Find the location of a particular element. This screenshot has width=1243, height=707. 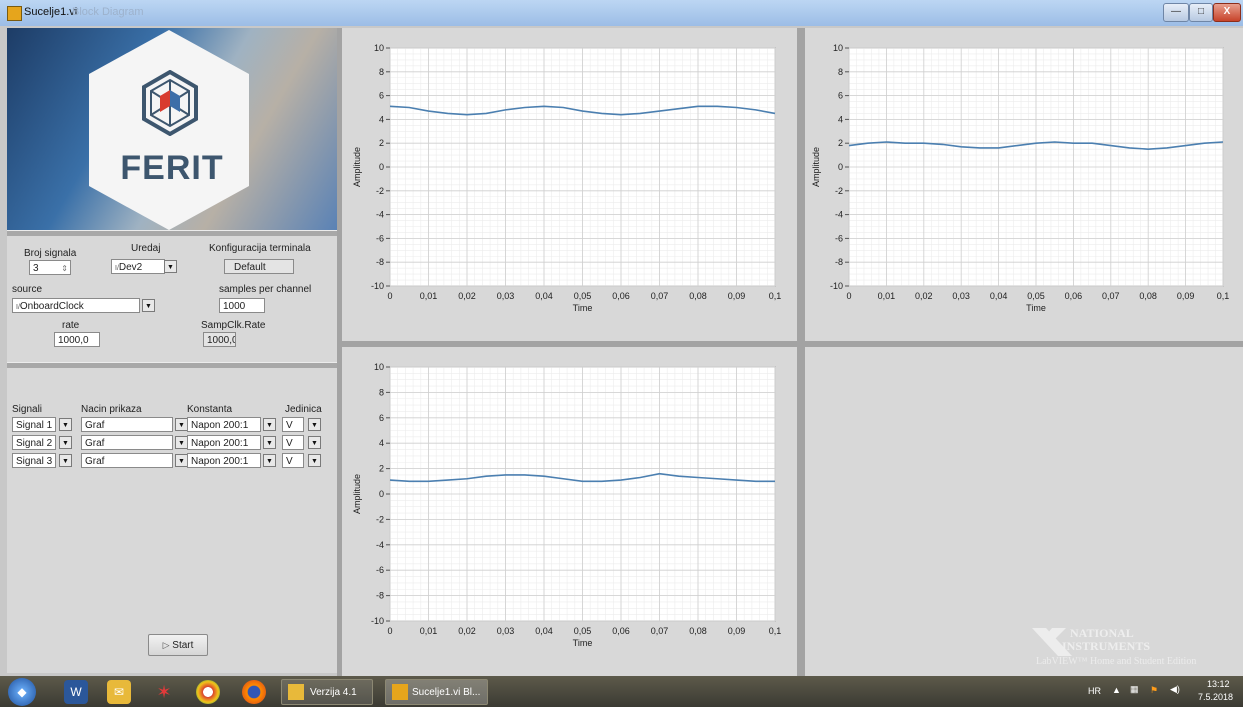

uredaj-dropdown-arrow-icon: ▼ is located at coordinates (170, 266).